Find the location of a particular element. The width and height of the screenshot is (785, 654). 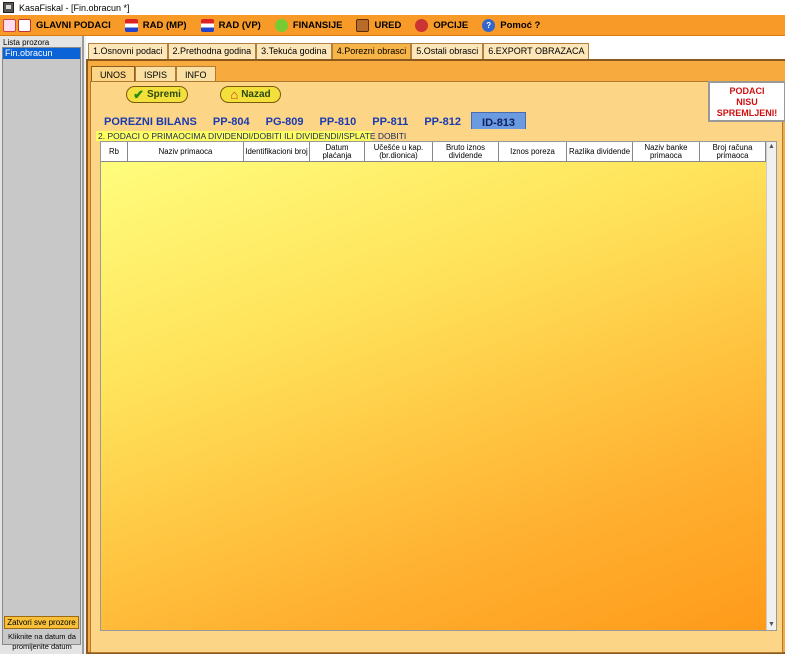

column-header: Identifikacioni broj is located at coordinates (277, 151).